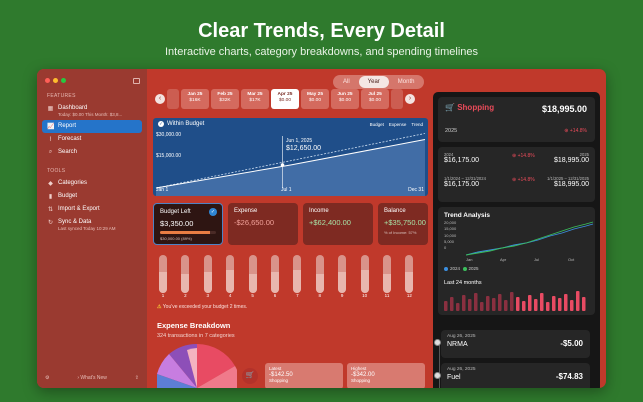  What do you see at coordinates (51, 127) in the screenshot?
I see `chart-icon: 📈` at bounding box center [51, 127].